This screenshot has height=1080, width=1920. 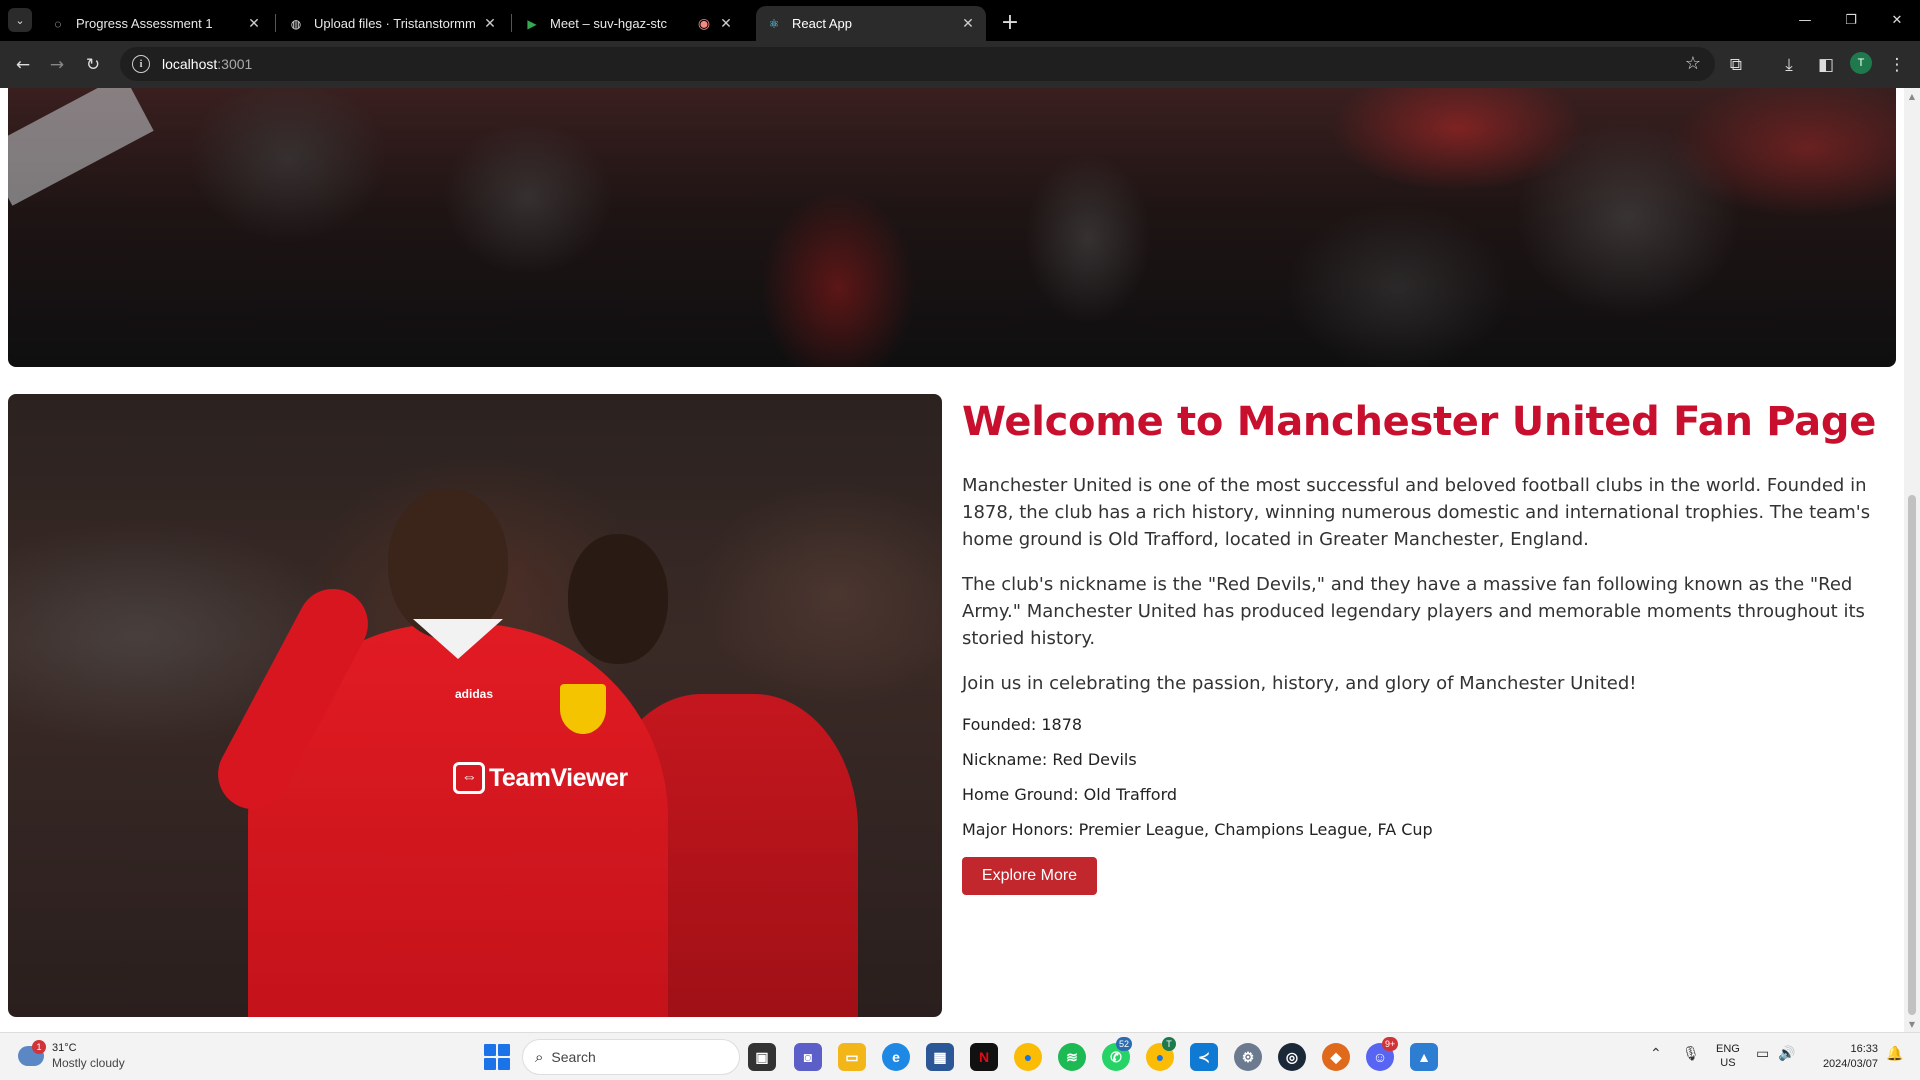 I want to click on weather-temperature: 31°C, so click(x=64, y=1048).